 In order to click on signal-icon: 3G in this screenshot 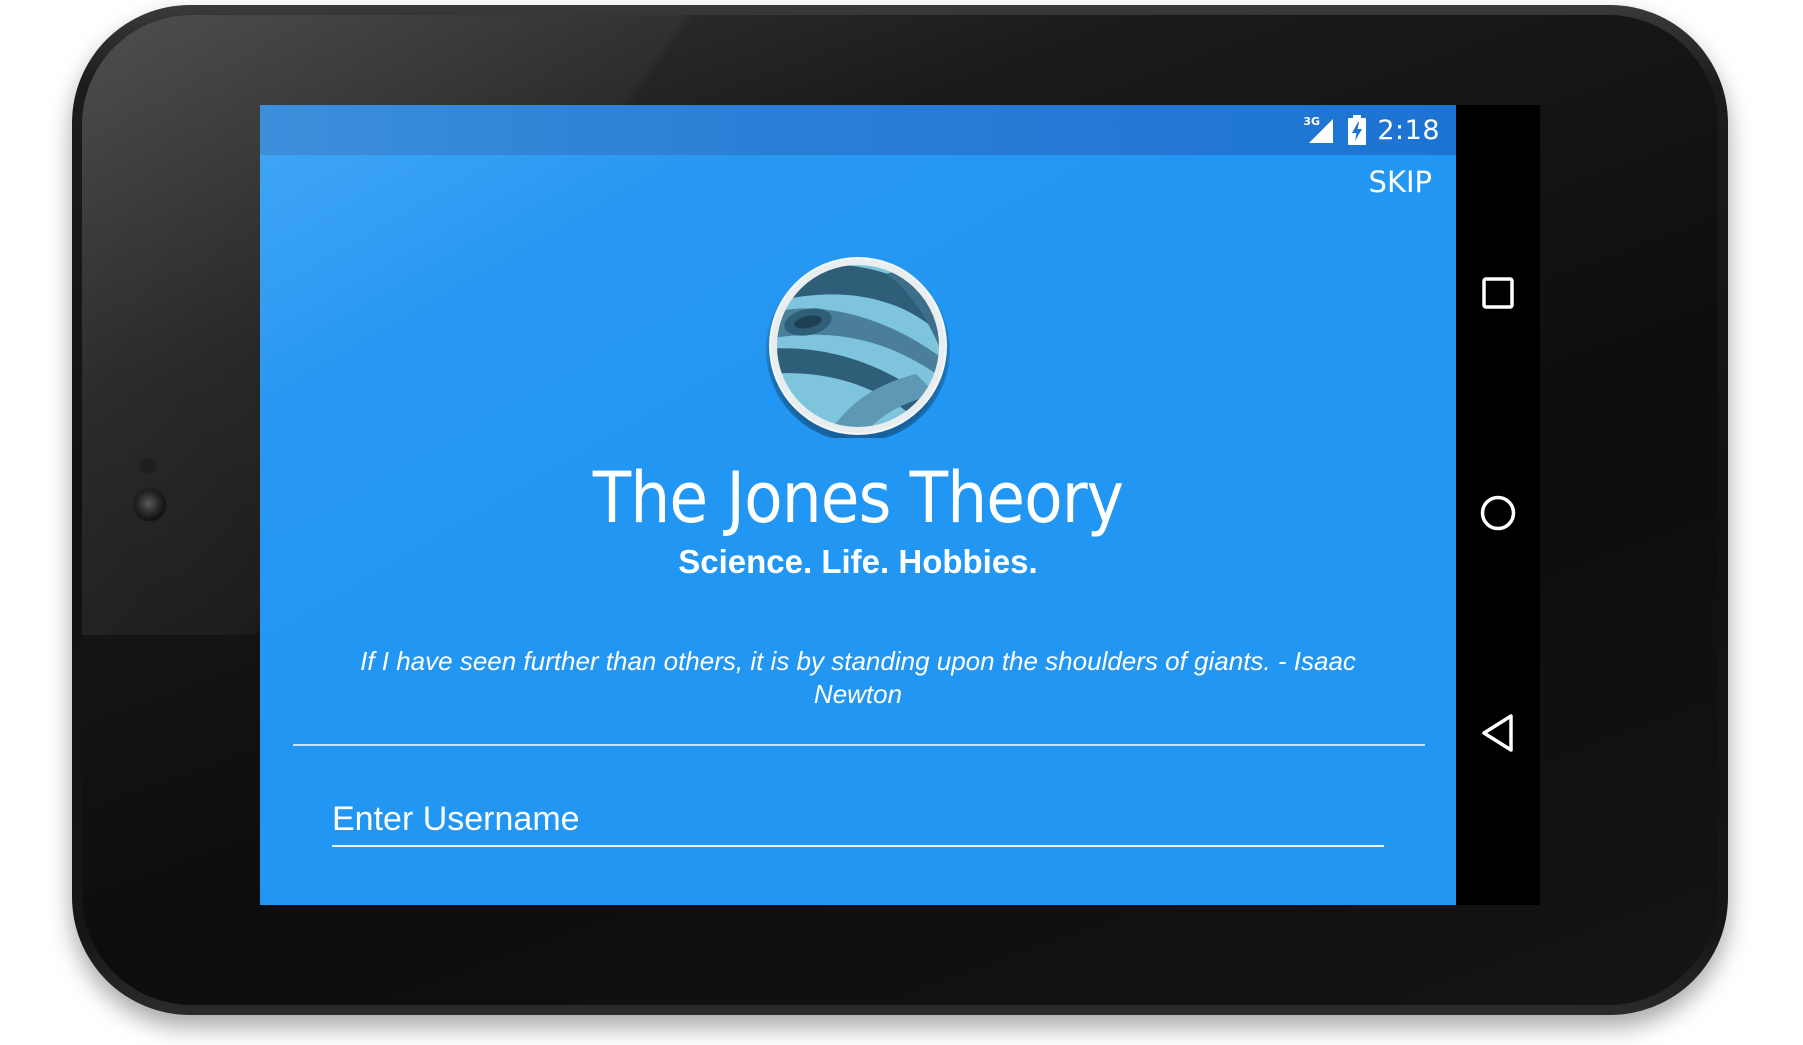, I will do `click(1320, 130)`.